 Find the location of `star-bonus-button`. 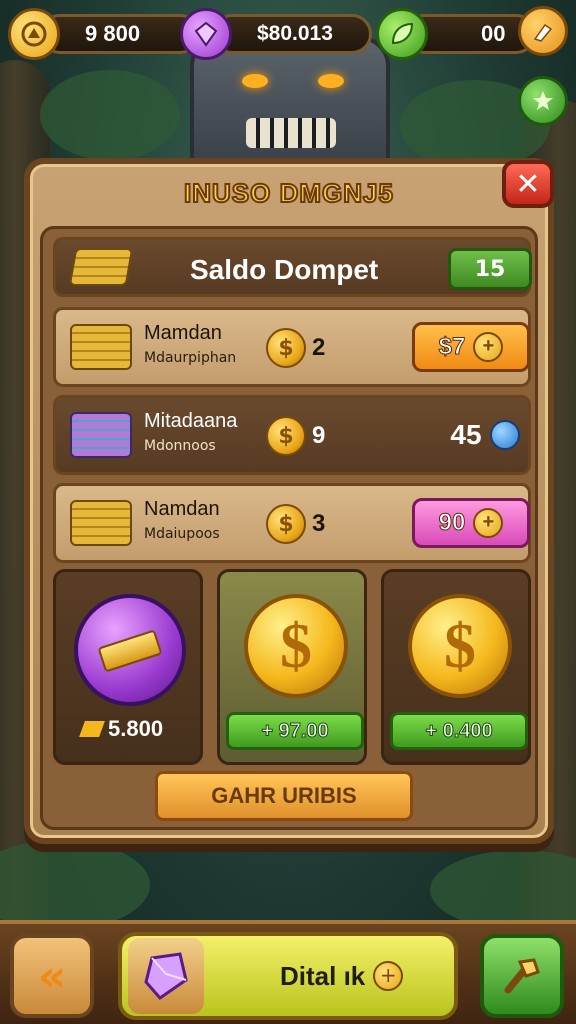

star-bonus-button is located at coordinates (543, 101).